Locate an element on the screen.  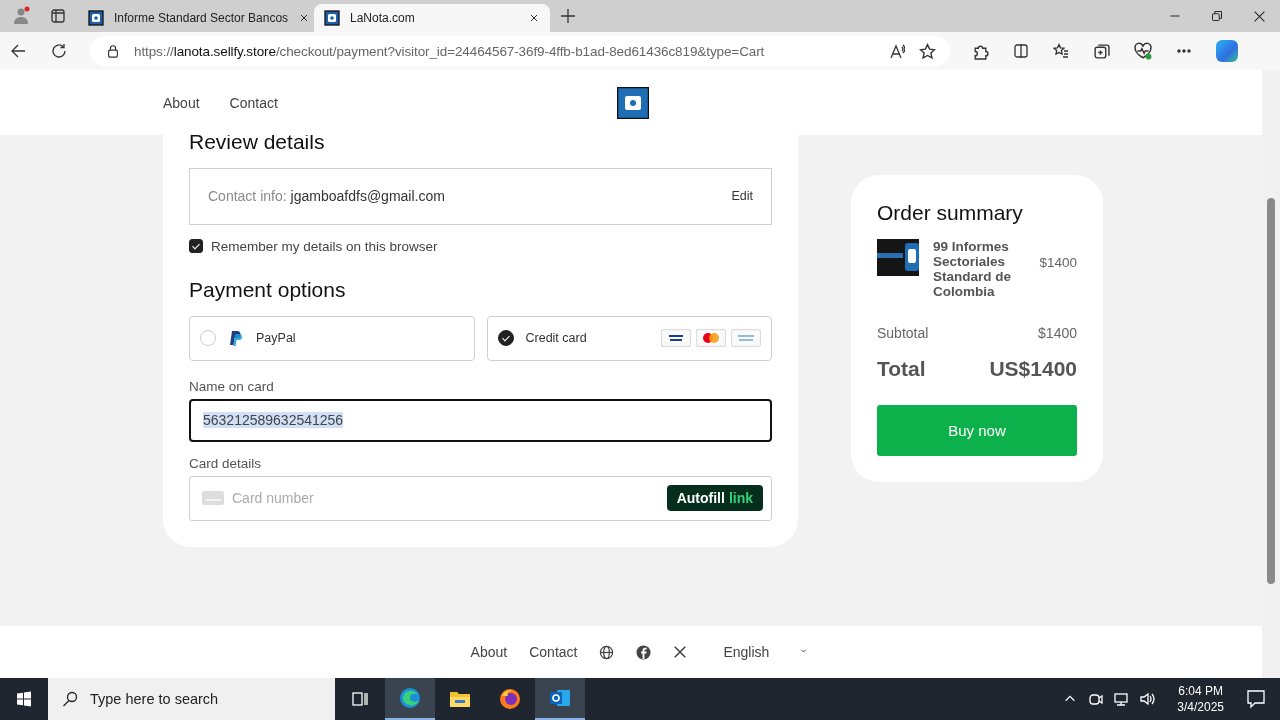
profile-icon is located at coordinates (22, 16).